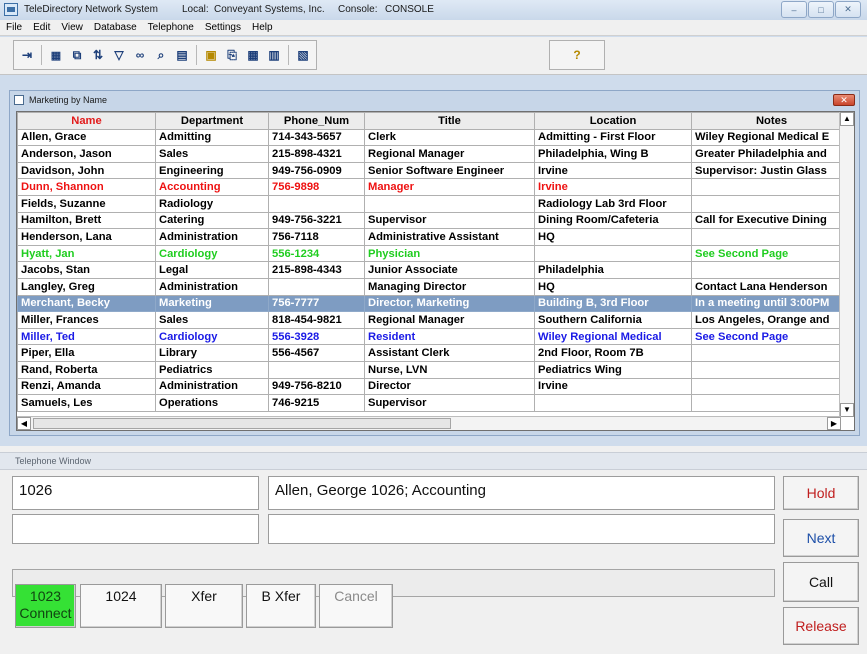  I want to click on binoculars-icon: ∞, so click(140, 55).